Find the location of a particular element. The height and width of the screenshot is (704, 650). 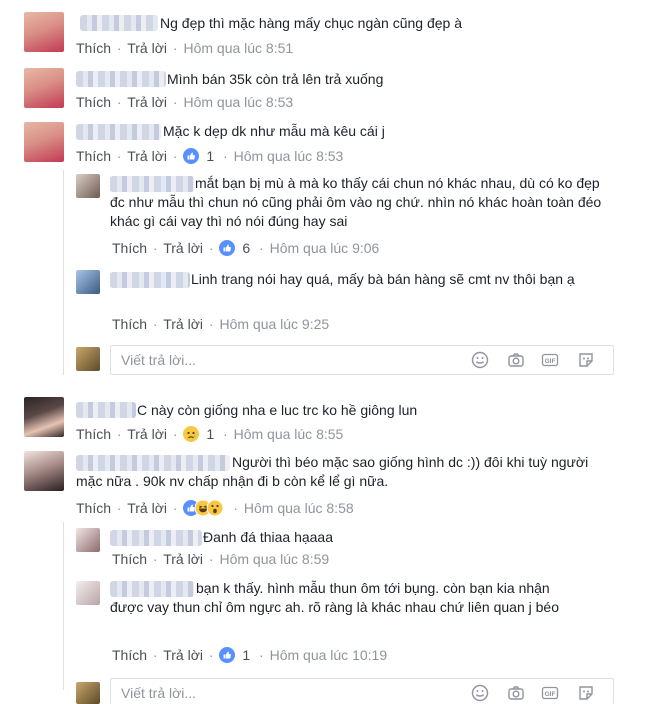

comment-actions: Thích · Trả lời · · Hôm qua lúc 8:58 is located at coordinates (215, 508).